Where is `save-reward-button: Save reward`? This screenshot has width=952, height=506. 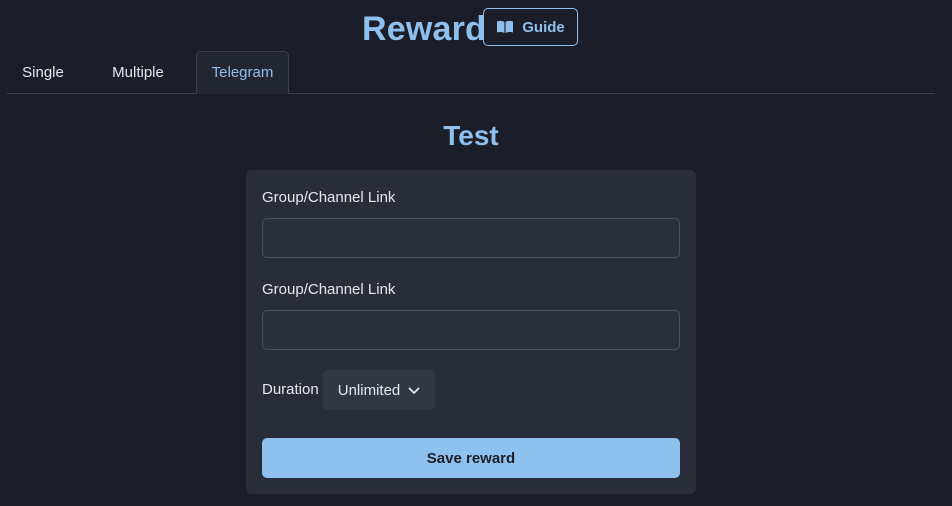 save-reward-button: Save reward is located at coordinates (471, 458).